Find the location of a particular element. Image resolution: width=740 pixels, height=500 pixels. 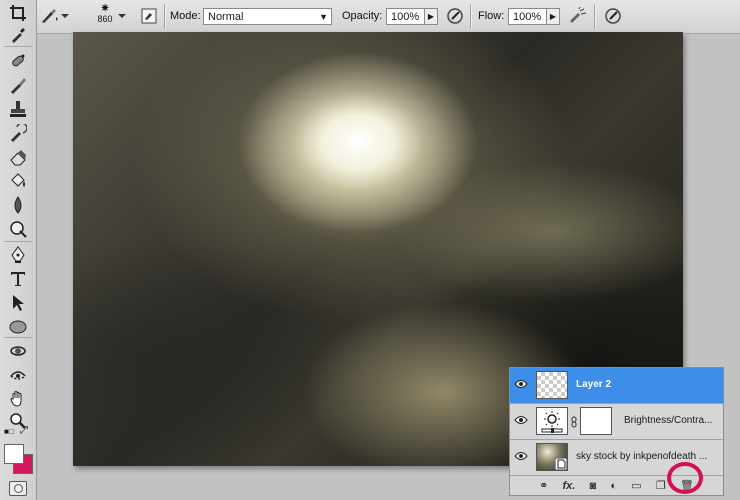

layer-style-fx-button: fx. is located at coordinates (569, 486).